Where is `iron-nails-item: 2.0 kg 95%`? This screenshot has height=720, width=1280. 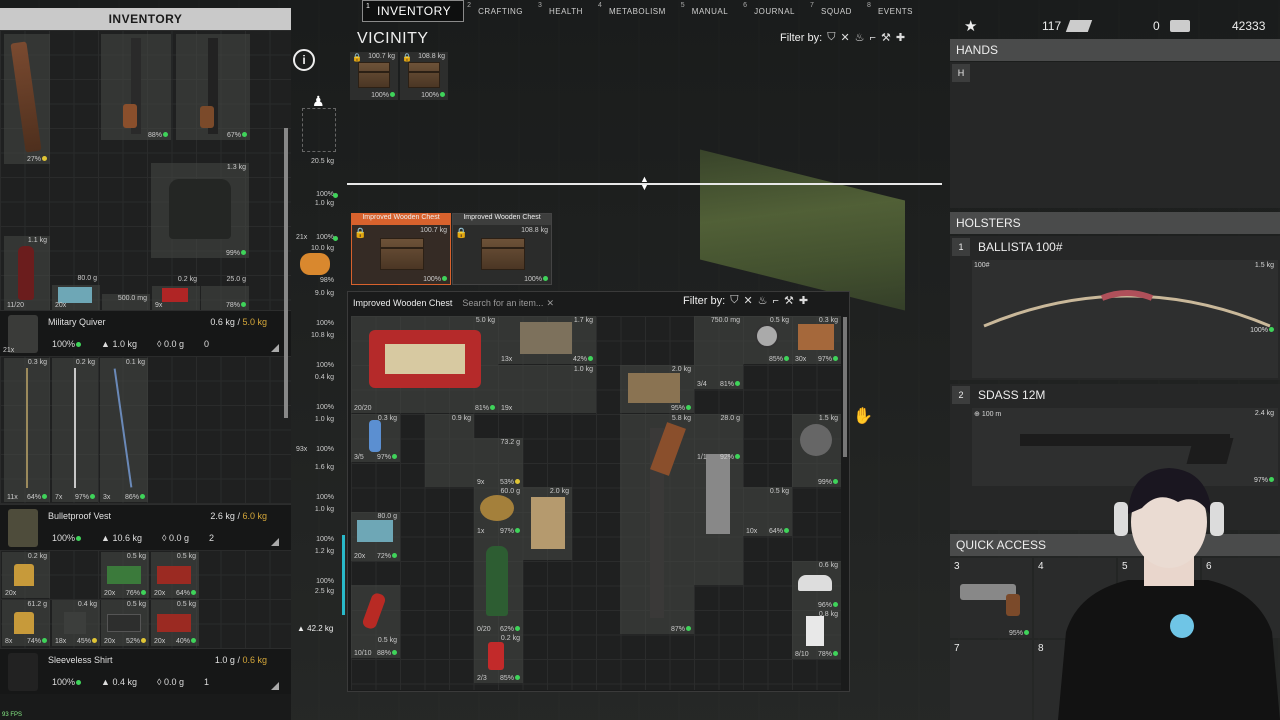 iron-nails-item: 2.0 kg 95% is located at coordinates (657, 389).